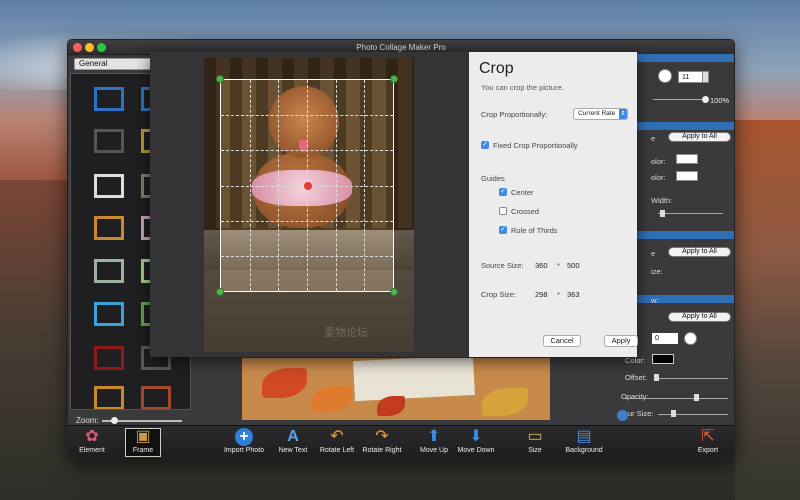 Image resolution: width=800 pixels, height=500 pixels. Describe the element at coordinates (244, 437) in the screenshot. I see `plus-circle-icon: +` at that location.